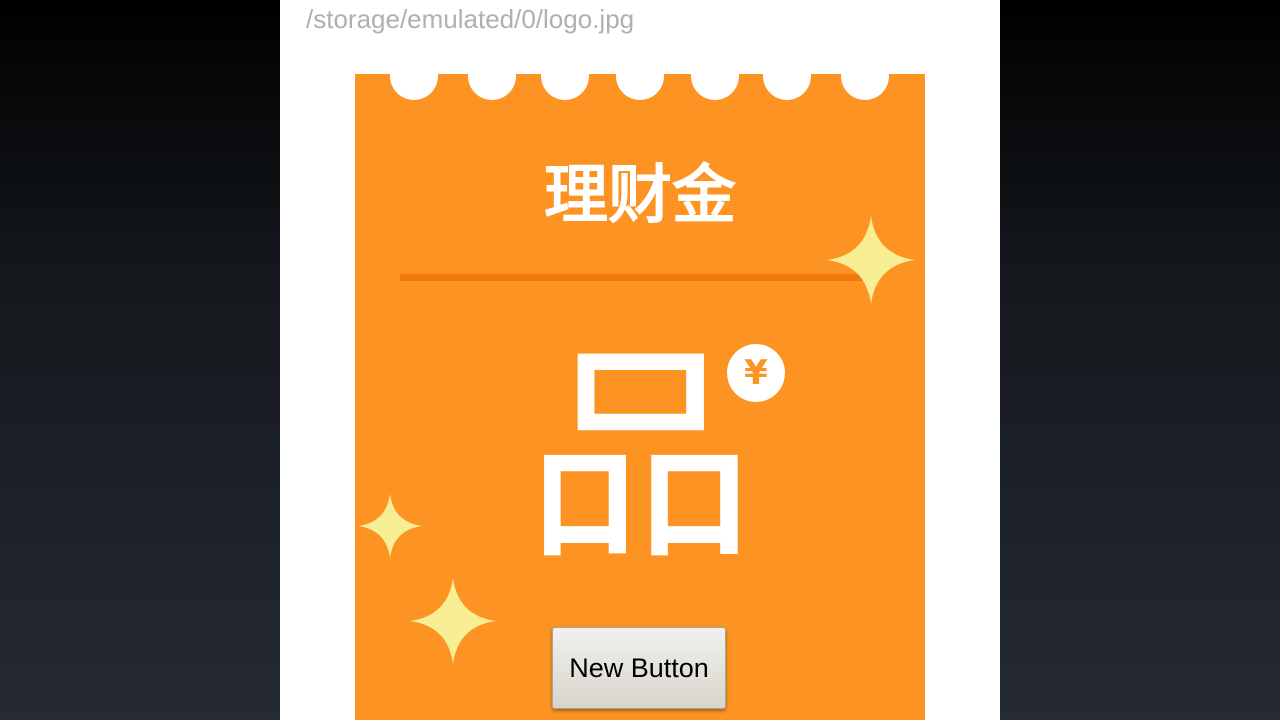  Describe the element at coordinates (639, 458) in the screenshot. I see `logo-glyph: 品` at that location.